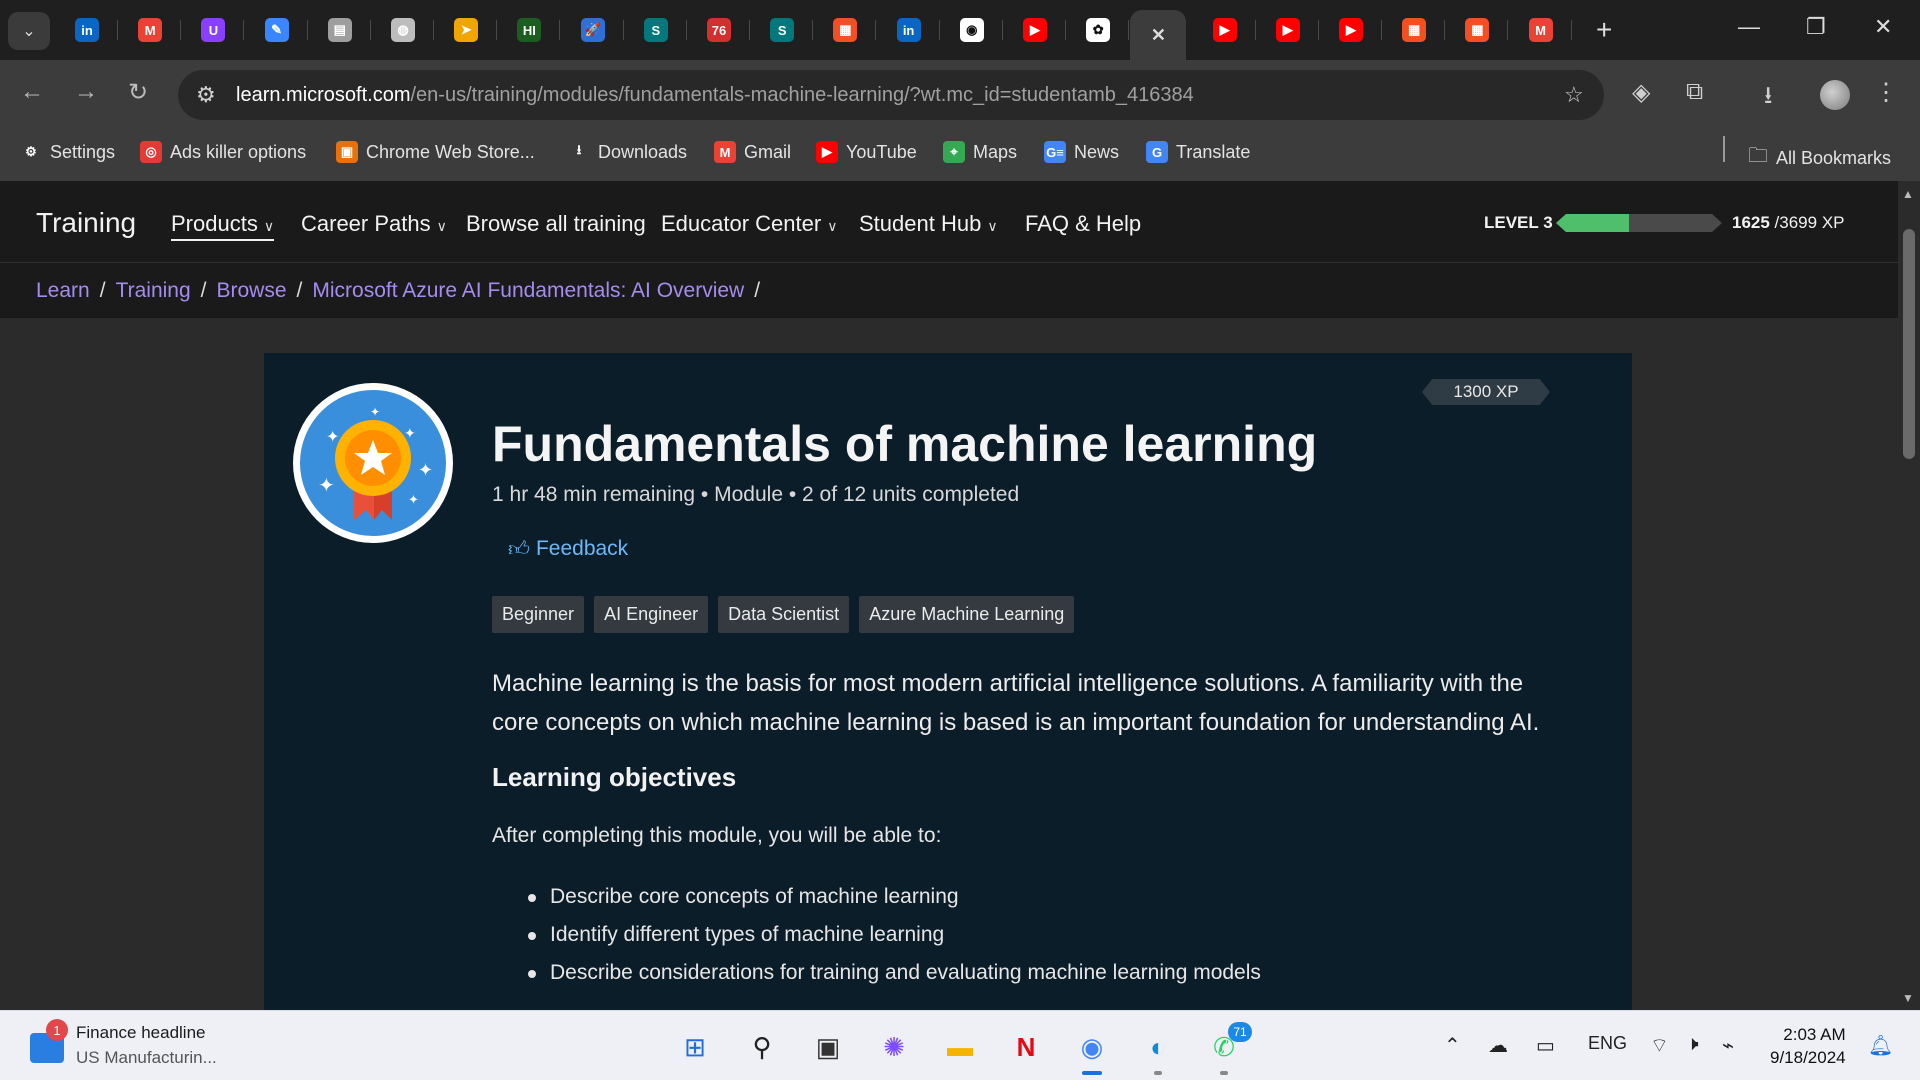 The image size is (1920, 1080). I want to click on extension-diamond-icon: ◈, so click(1641, 92).